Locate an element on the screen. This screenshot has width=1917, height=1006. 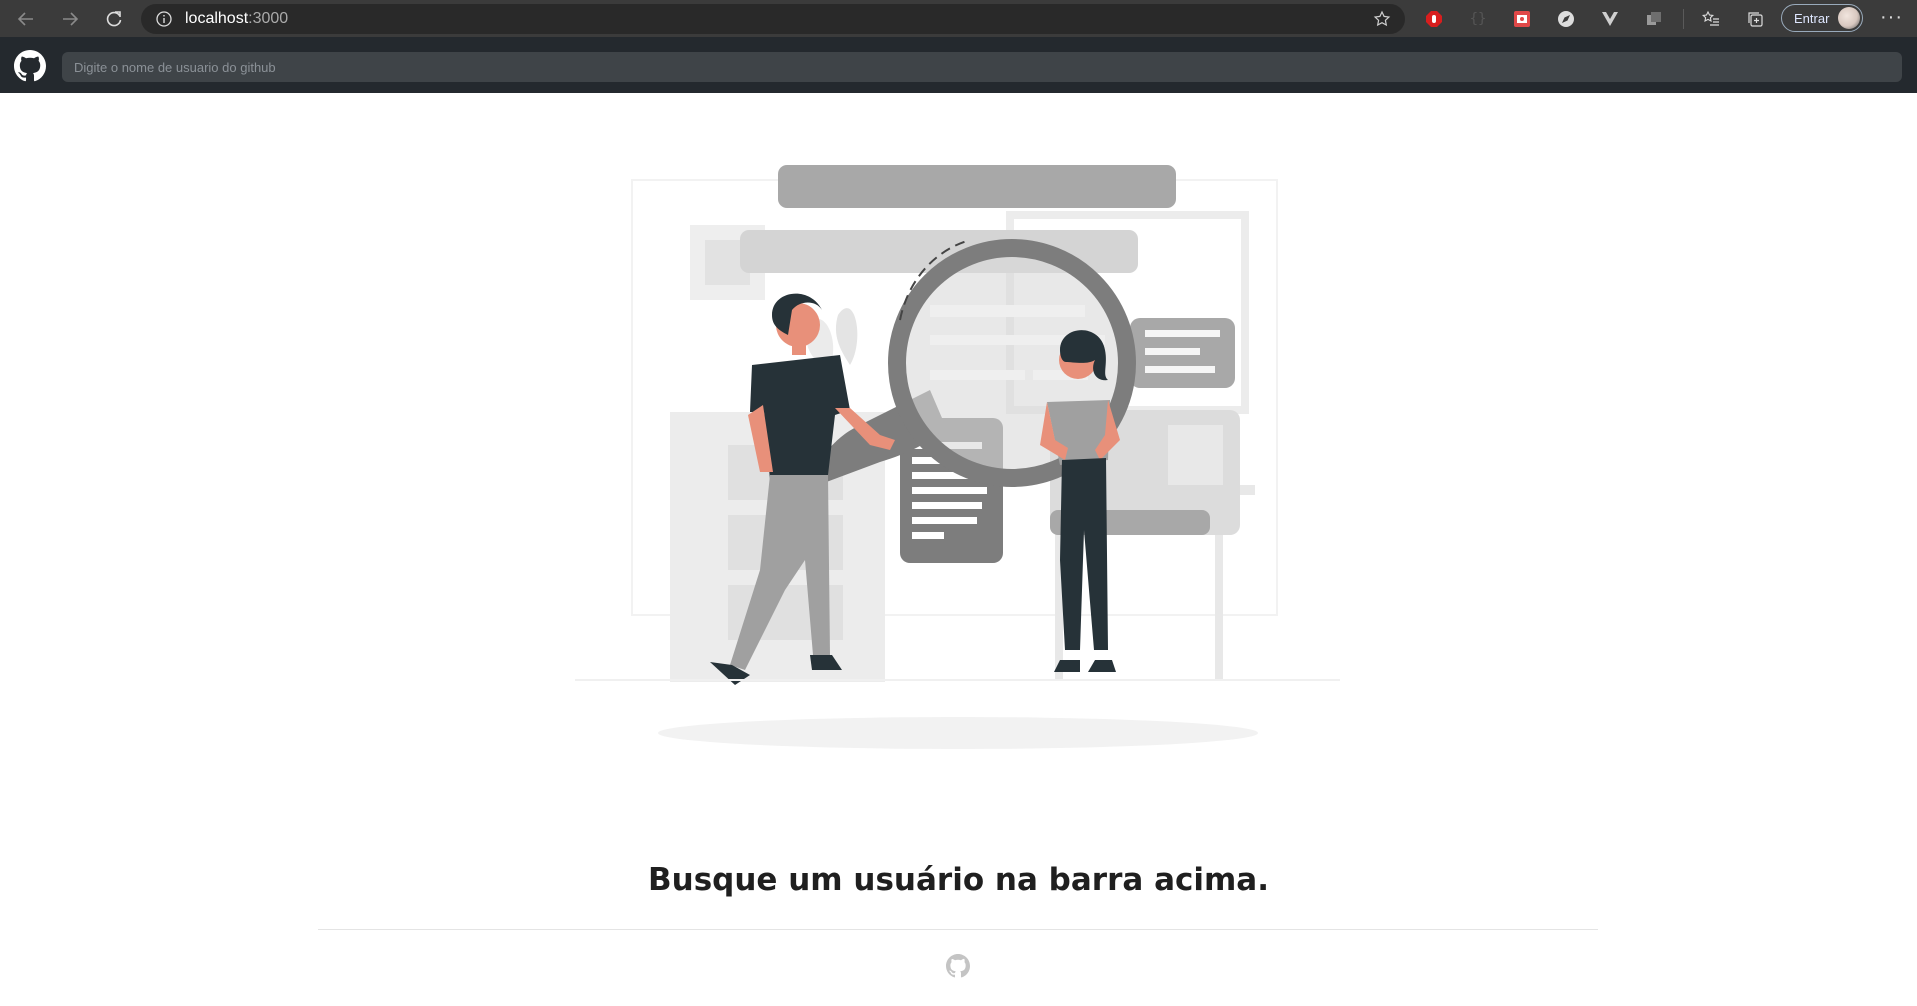
collections-button is located at coordinates (1755, 19).